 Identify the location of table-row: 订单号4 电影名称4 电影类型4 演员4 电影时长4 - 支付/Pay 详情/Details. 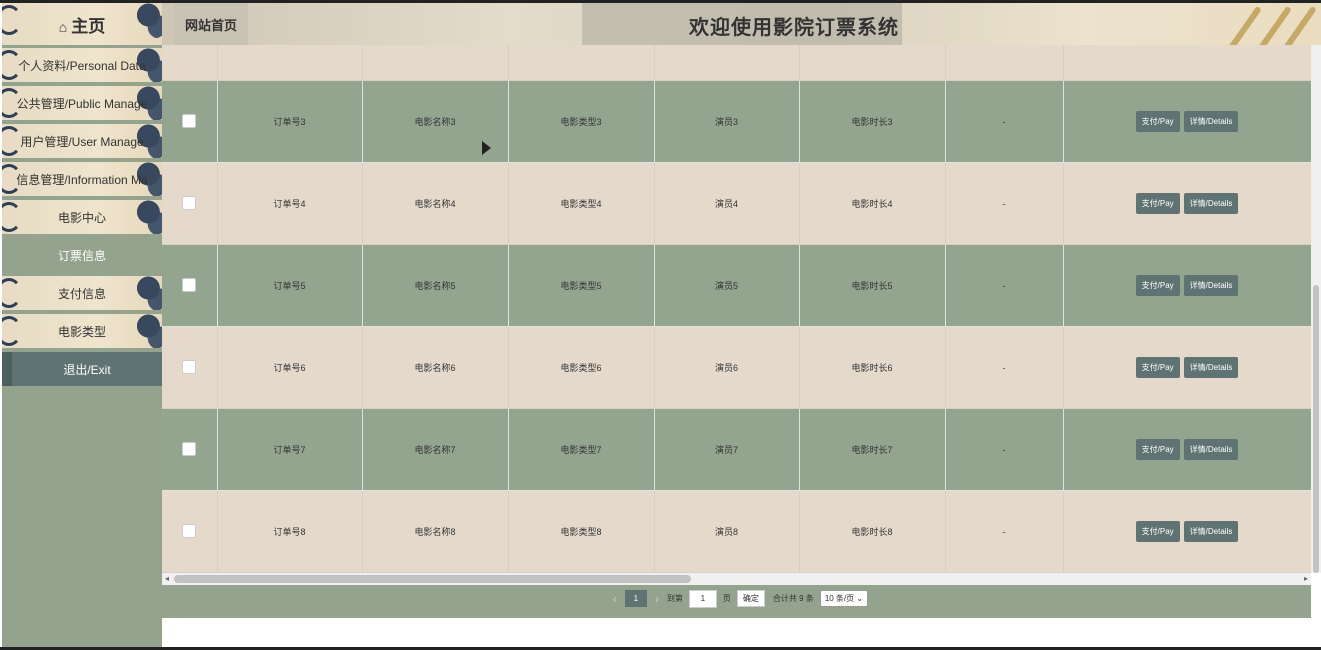
(736, 203).